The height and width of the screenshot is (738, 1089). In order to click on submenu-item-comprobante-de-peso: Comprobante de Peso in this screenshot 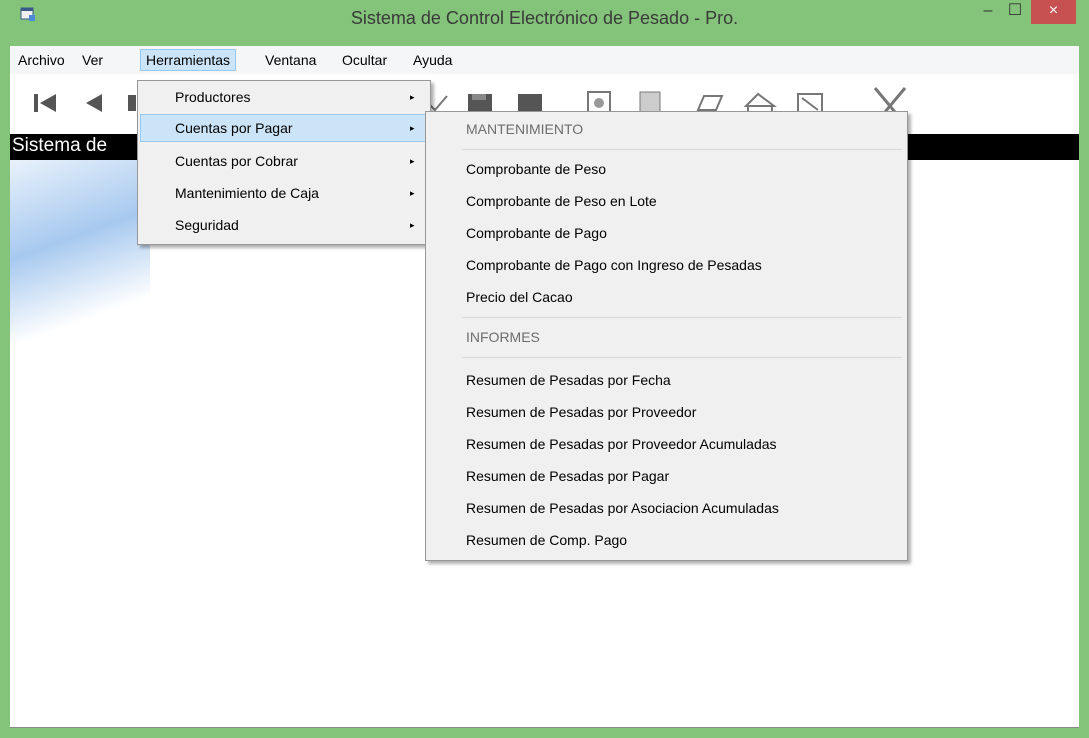, I will do `click(536, 169)`.